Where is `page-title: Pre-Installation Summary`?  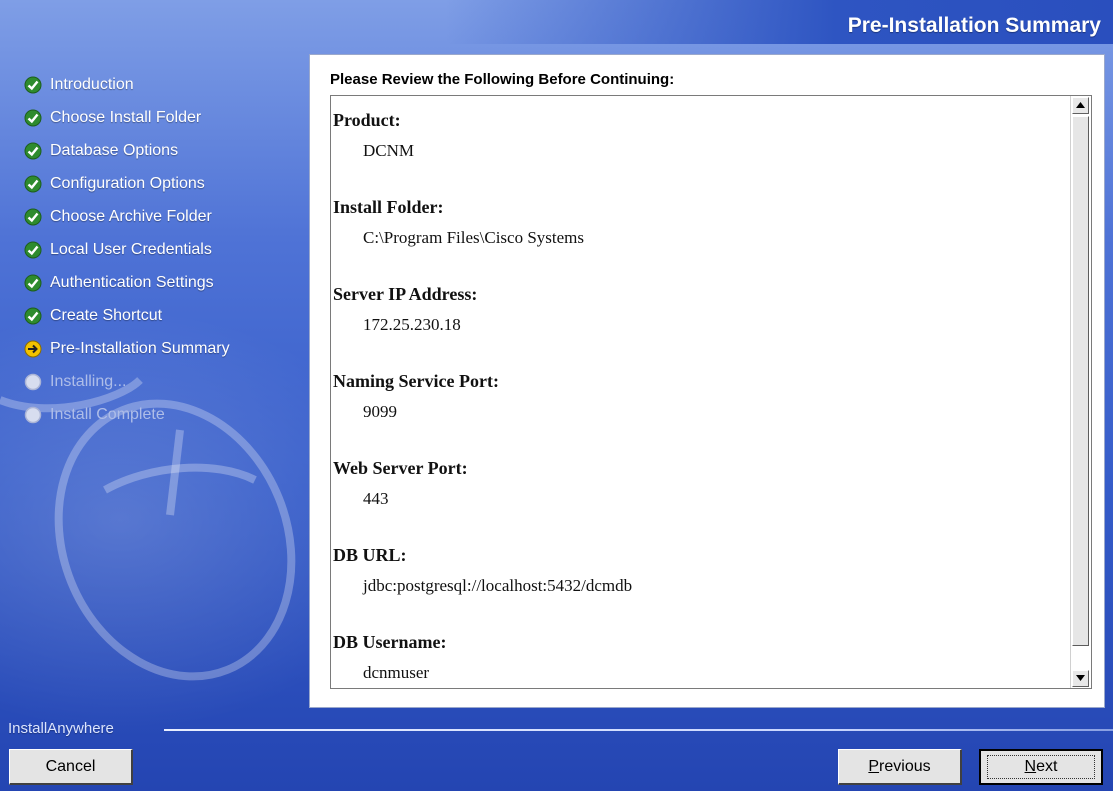 page-title: Pre-Installation Summary is located at coordinates (974, 25).